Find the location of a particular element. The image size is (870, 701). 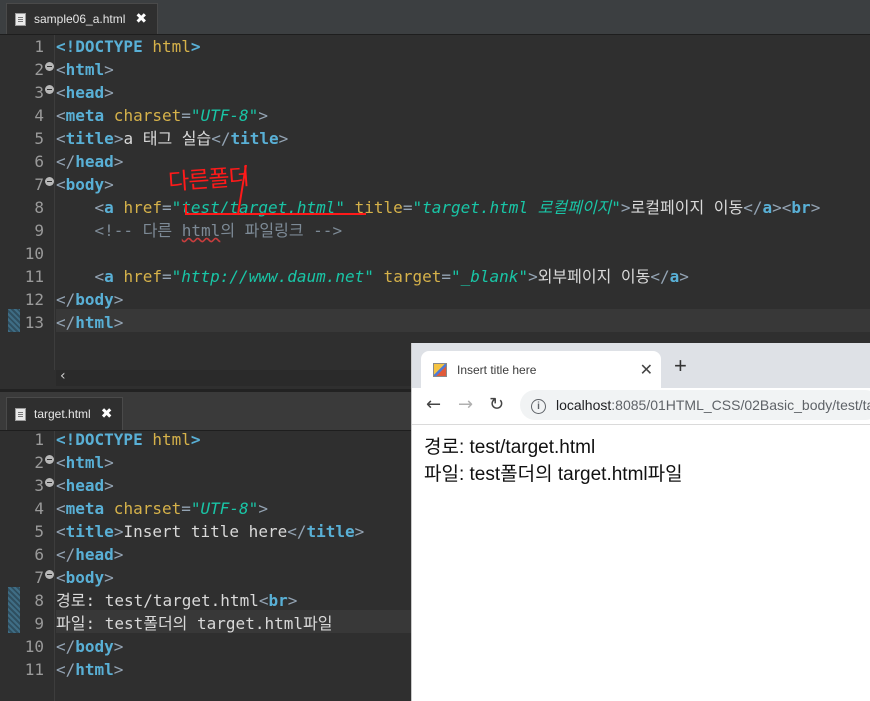

scroll-left-icon: ‹ is located at coordinates (63, 376).